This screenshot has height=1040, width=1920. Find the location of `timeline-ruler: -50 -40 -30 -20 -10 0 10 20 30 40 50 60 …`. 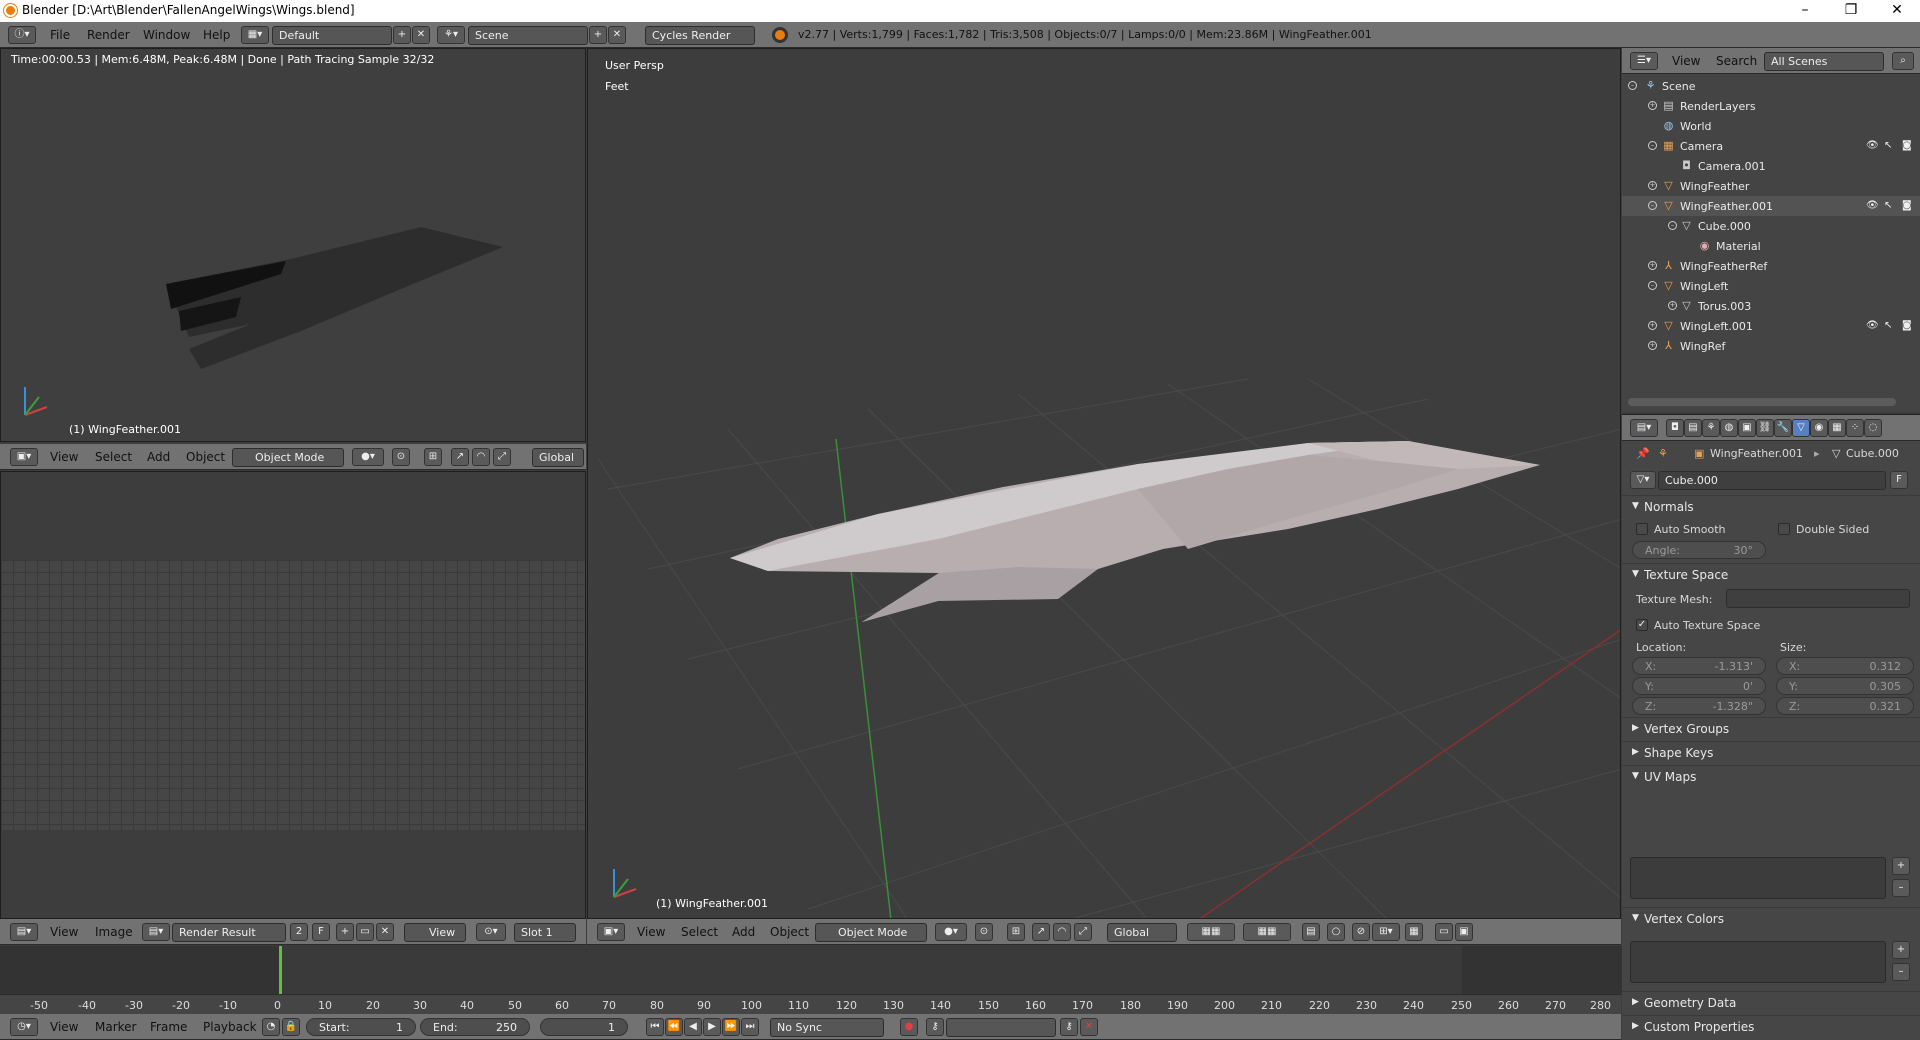

timeline-ruler: -50 -40 -30 -20 -10 0 10 20 30 40 50 60 … is located at coordinates (810, 1004).